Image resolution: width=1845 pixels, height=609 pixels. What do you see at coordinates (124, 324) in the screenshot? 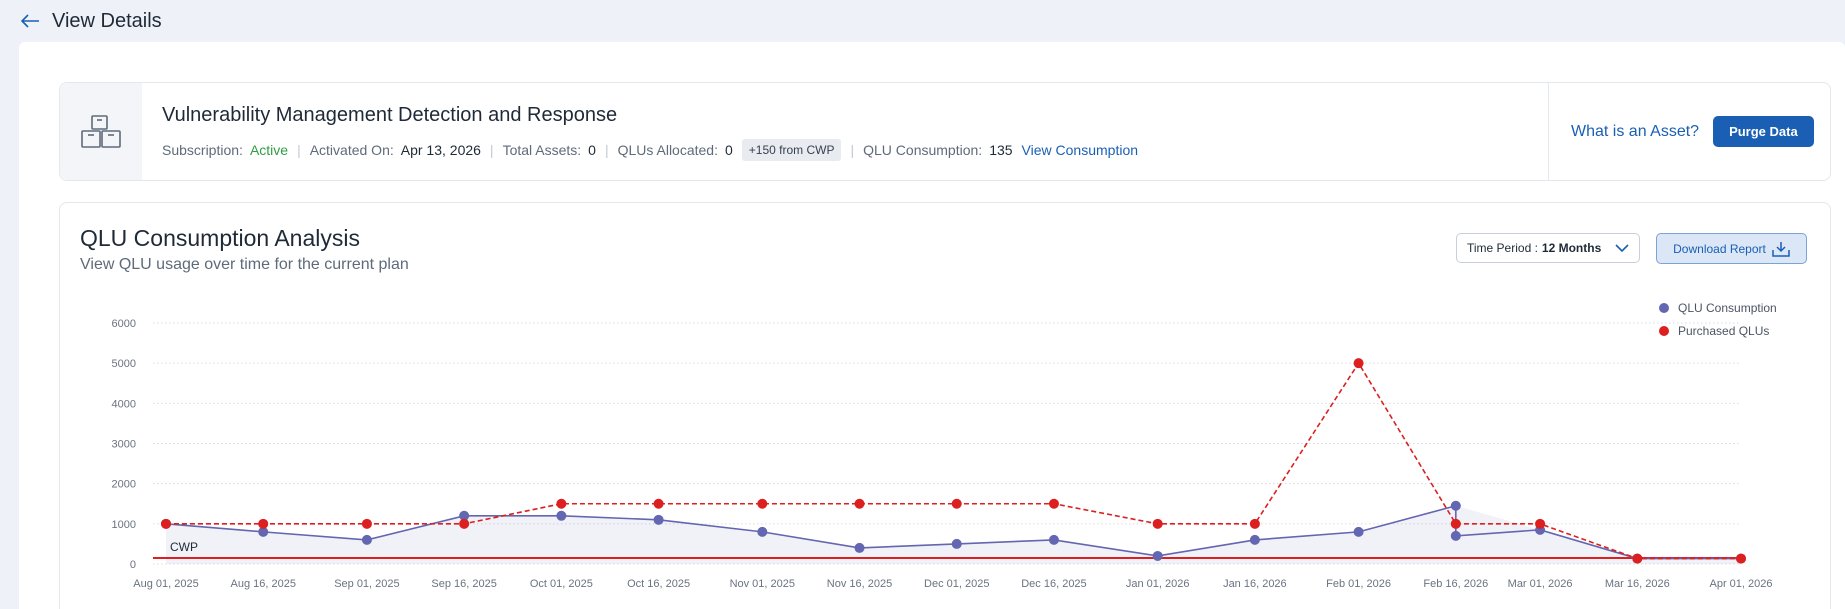
I see `y-tick-label: 6000` at bounding box center [124, 324].